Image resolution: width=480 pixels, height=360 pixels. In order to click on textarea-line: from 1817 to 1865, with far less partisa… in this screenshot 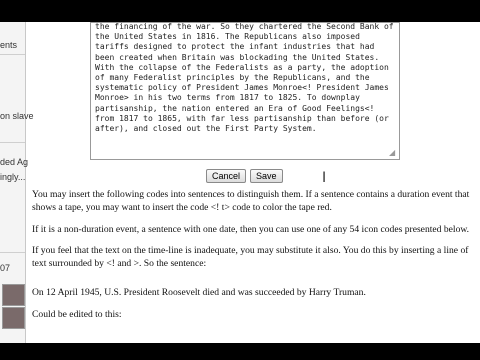, I will do `click(242, 118)`.